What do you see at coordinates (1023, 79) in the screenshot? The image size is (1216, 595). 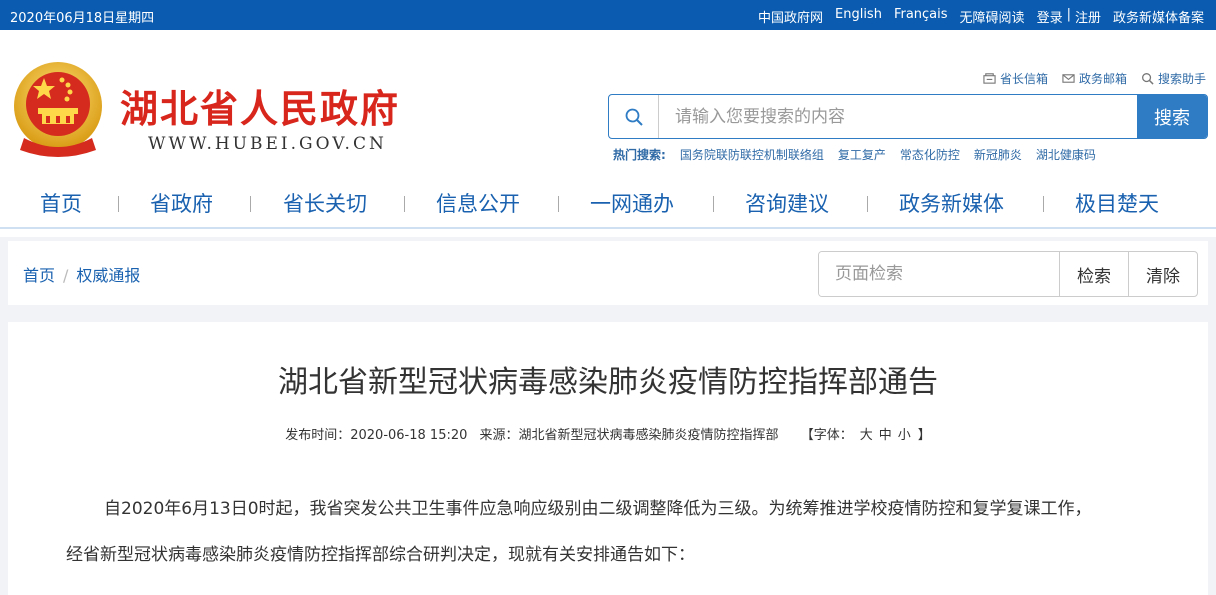 I see `quicklink-label: 省长信箱` at bounding box center [1023, 79].